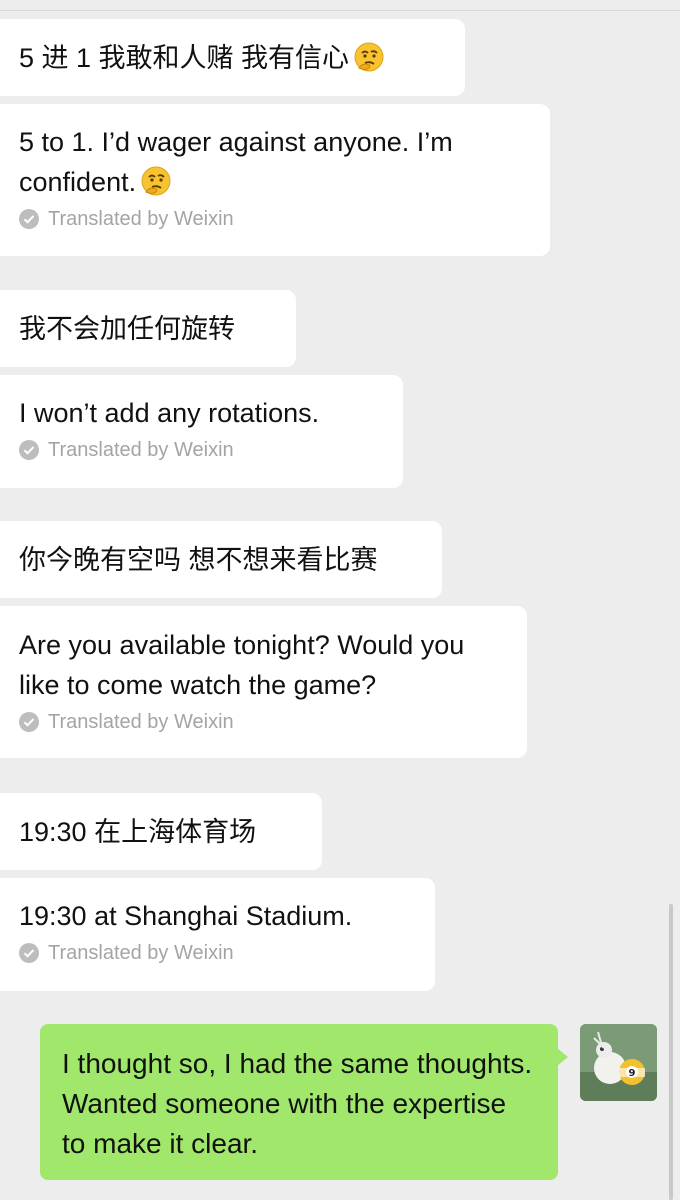 The image size is (680, 1200). Describe the element at coordinates (562, 1057) in the screenshot. I see `bubble-tail` at that location.